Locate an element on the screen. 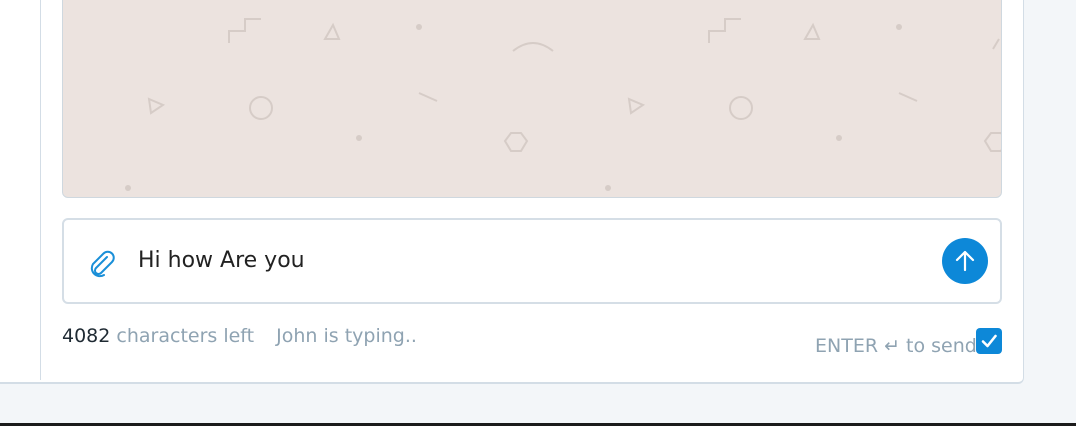 This screenshot has height=426, width=1076. enter-to-send-checkbox is located at coordinates (989, 341).